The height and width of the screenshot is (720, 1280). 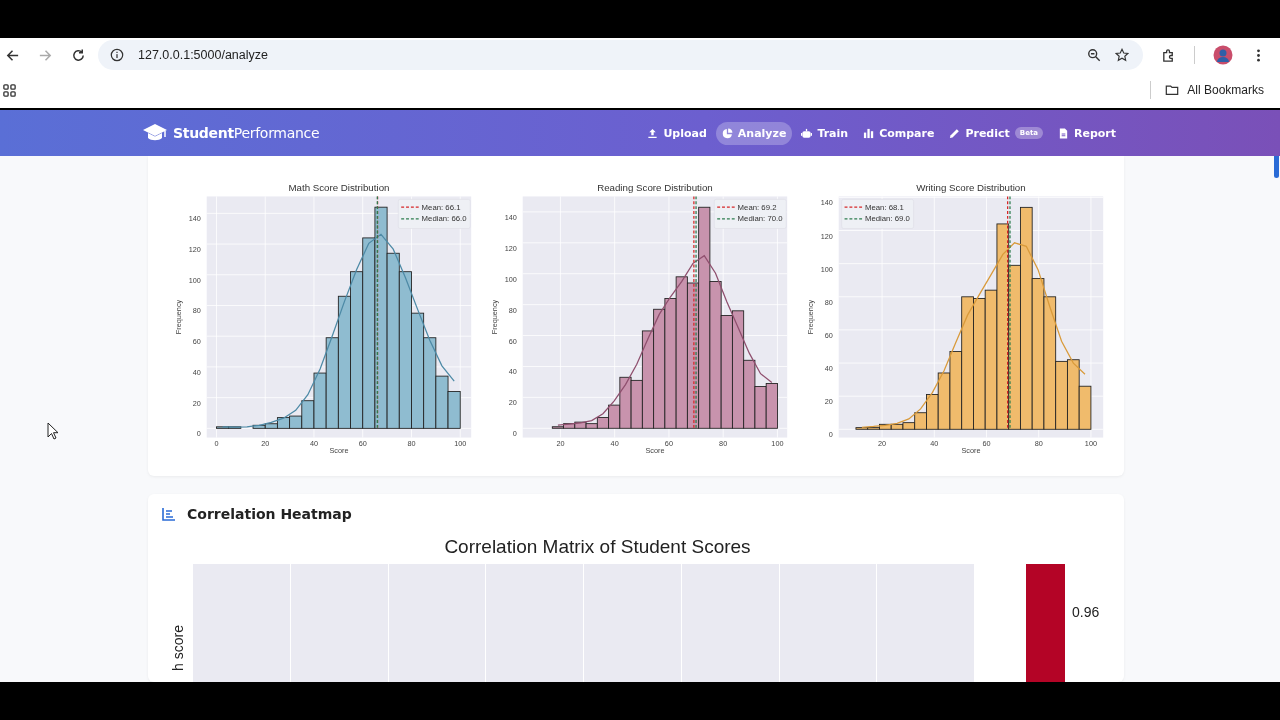 I want to click on legend-label: Mean: 66.1, so click(x=441, y=207).